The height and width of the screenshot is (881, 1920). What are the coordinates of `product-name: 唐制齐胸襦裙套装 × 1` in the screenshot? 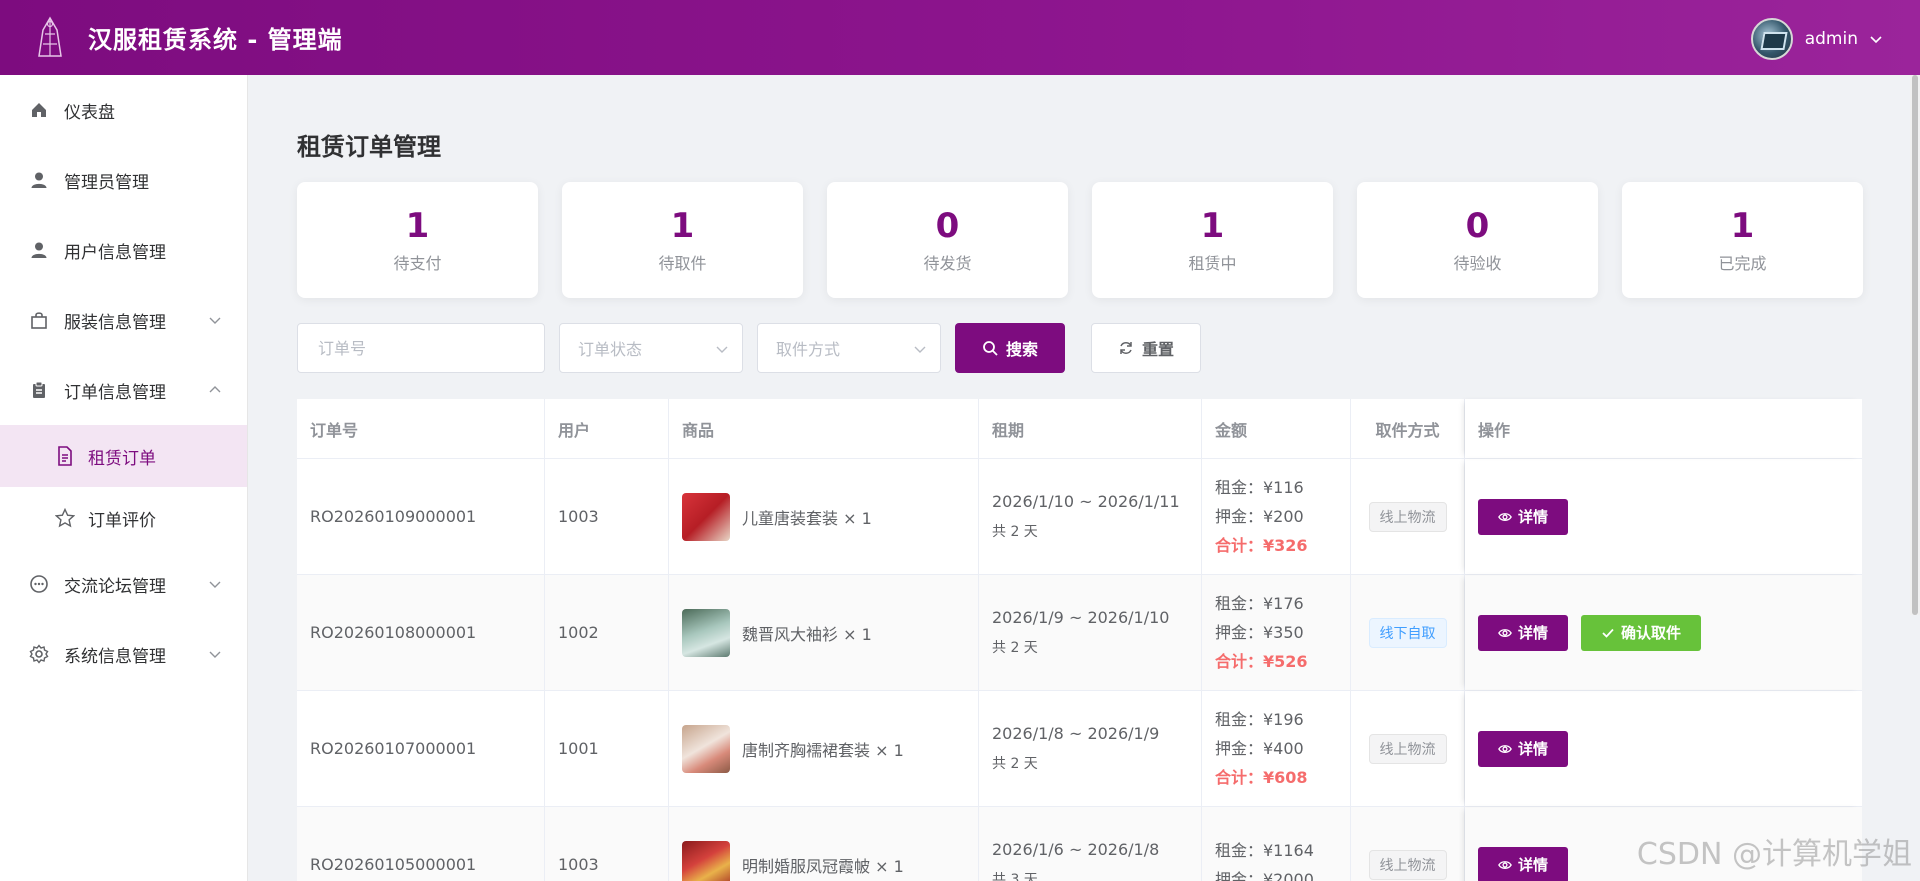 It's located at (823, 750).